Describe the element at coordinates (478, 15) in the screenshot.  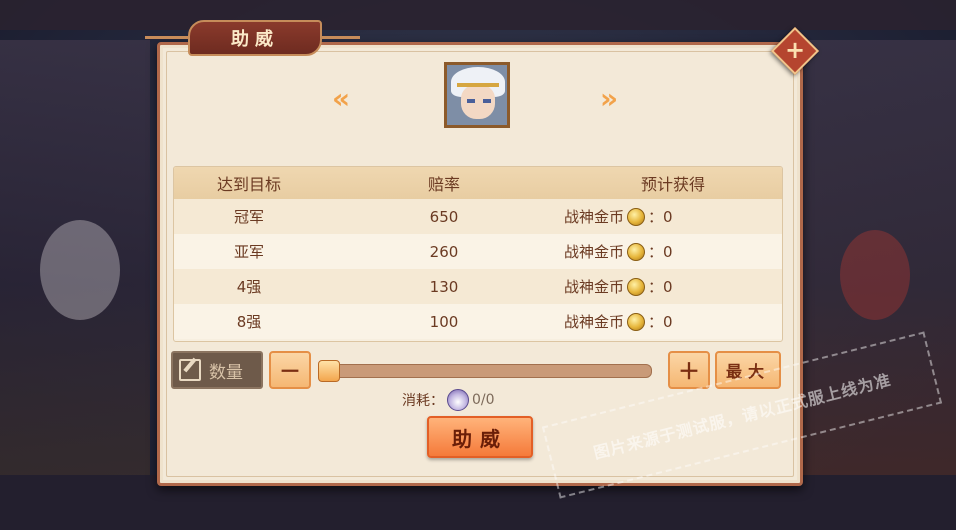
I see `background-top-bar` at that location.